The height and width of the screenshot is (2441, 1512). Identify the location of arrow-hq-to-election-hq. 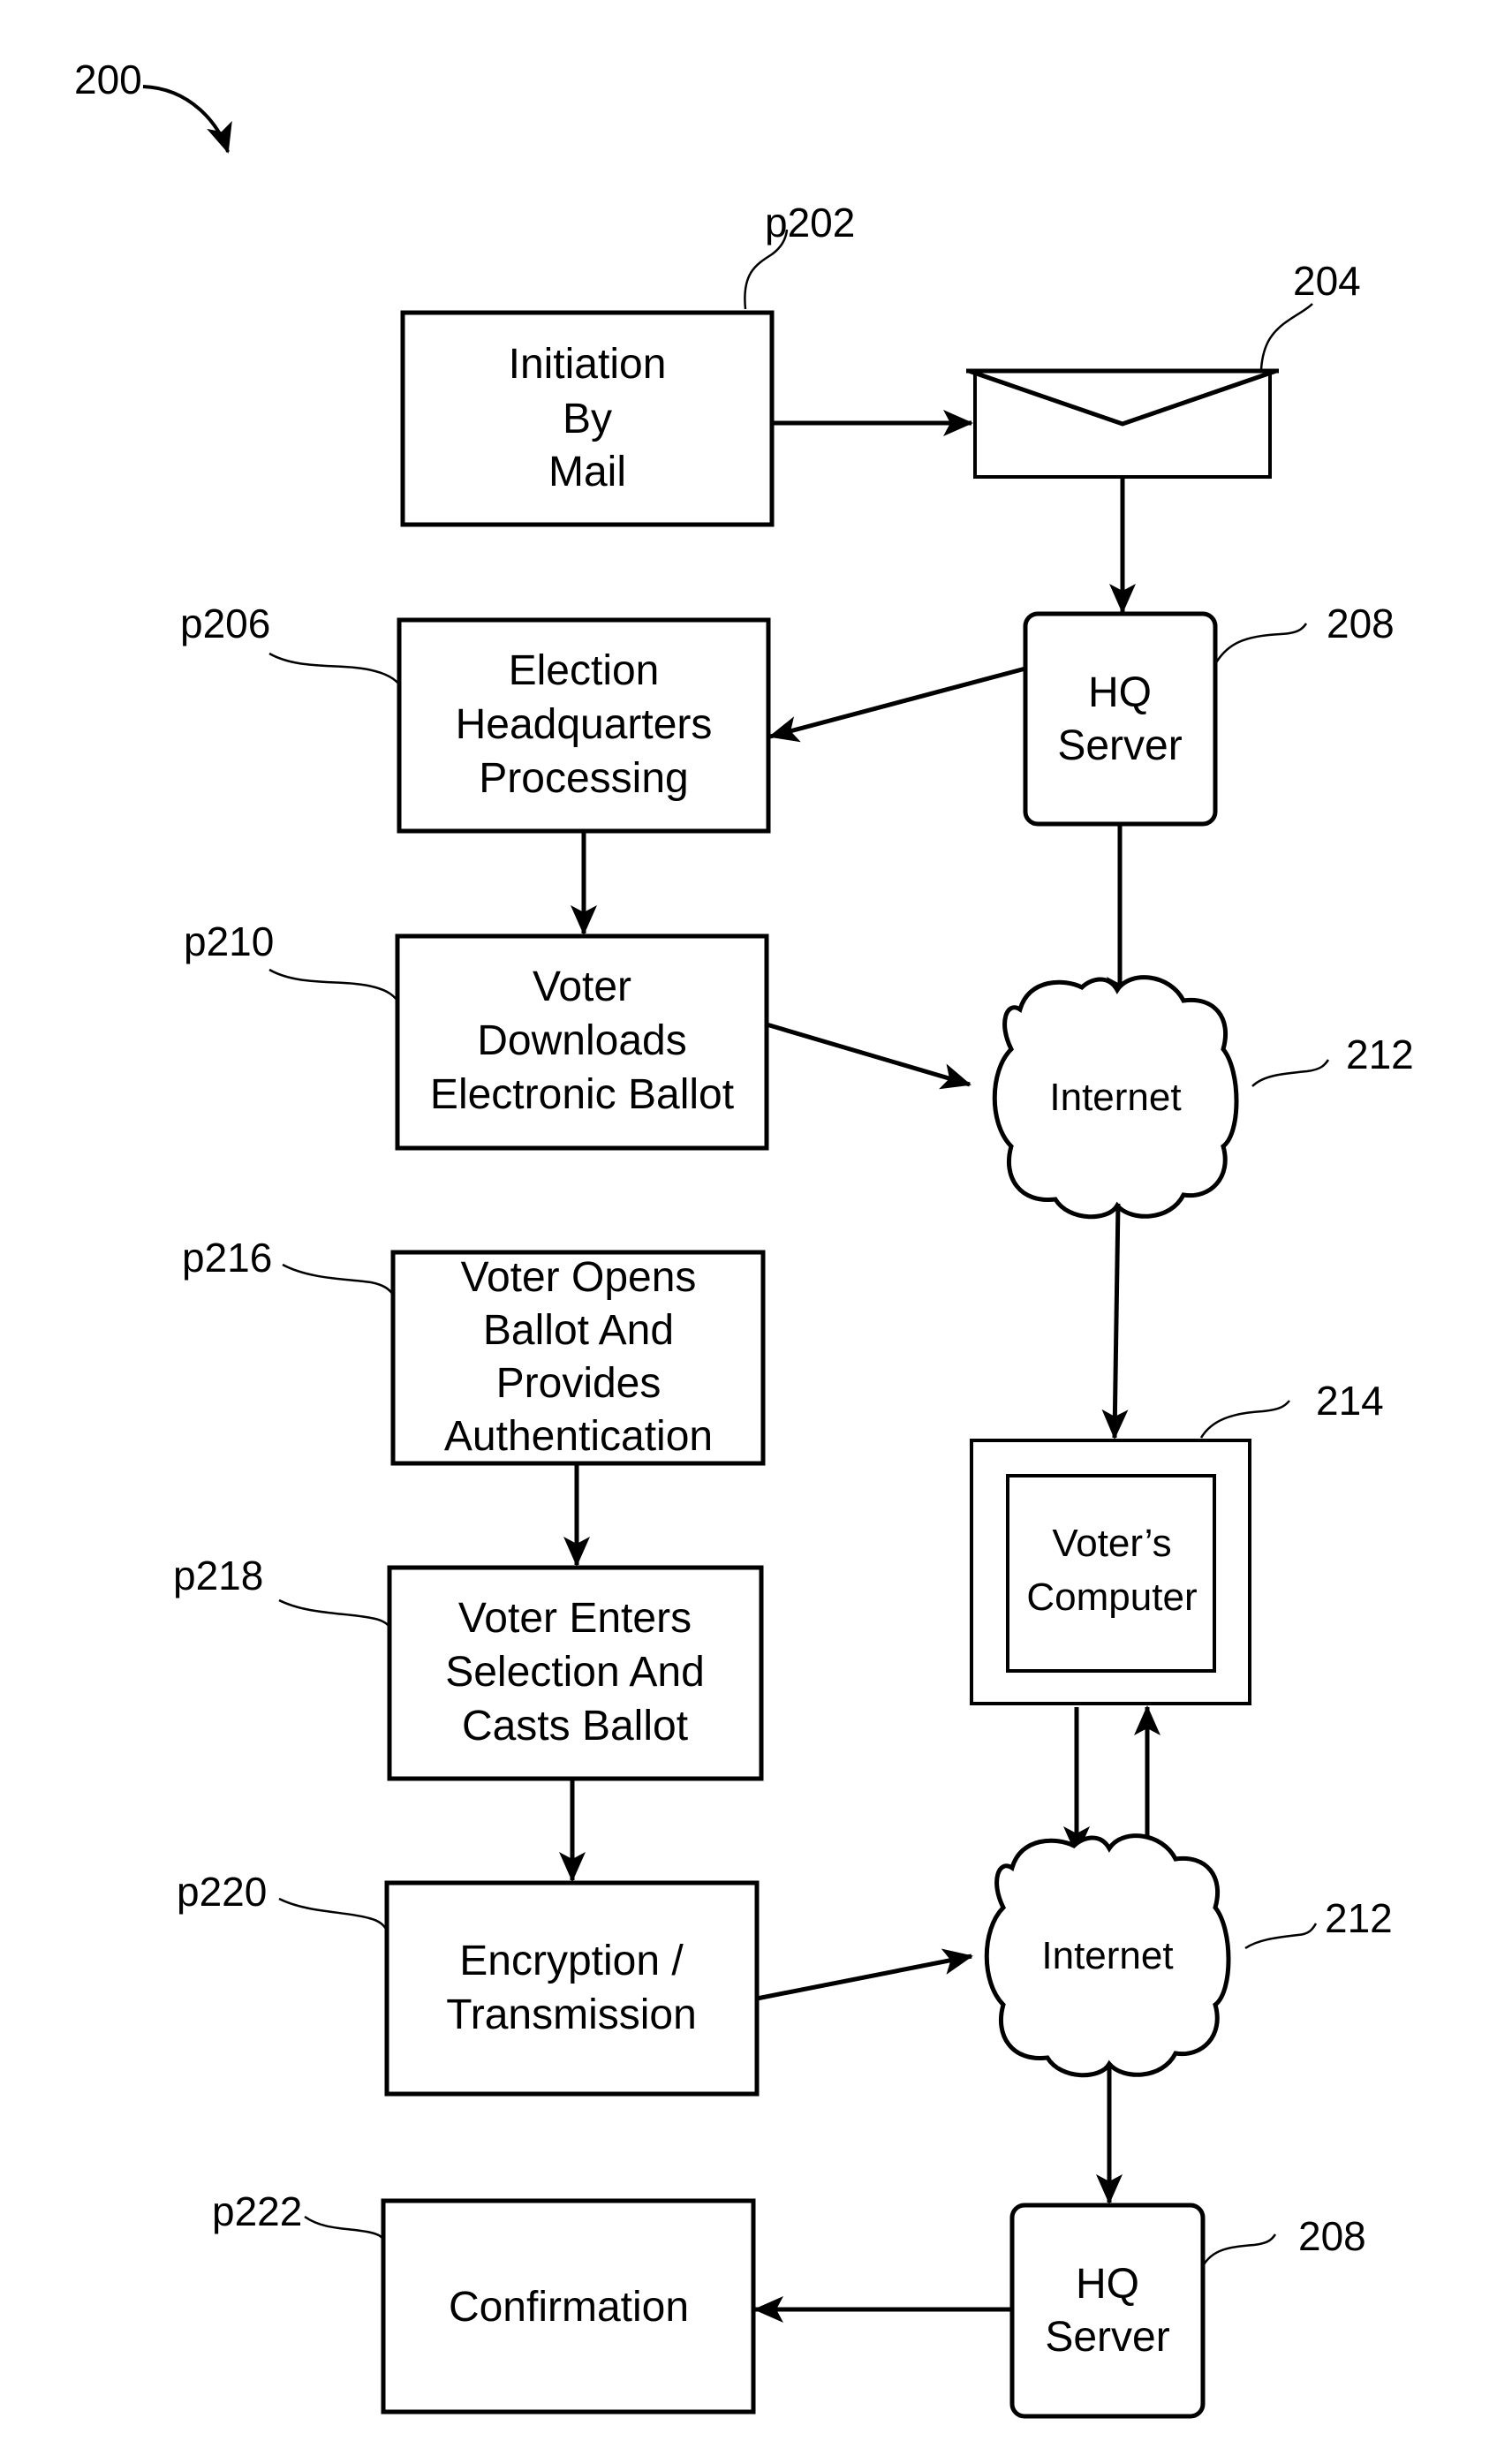
(897, 704).